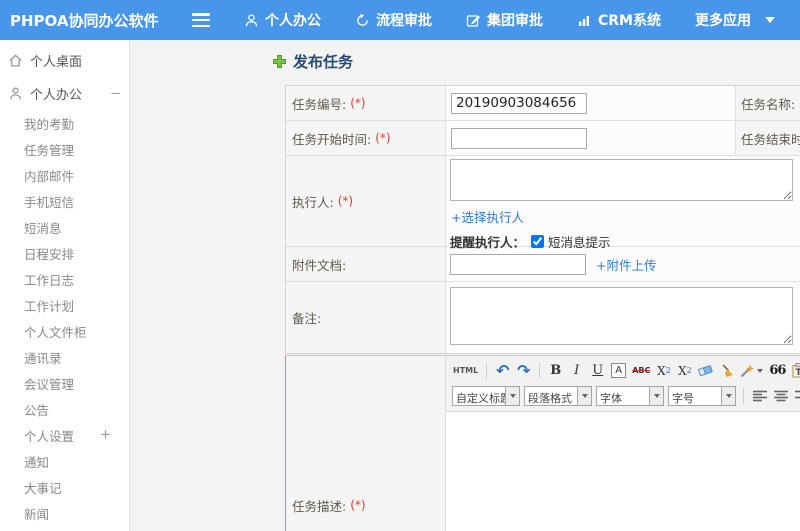  Describe the element at coordinates (115, 93) in the screenshot. I see `collapse-icon: −` at that location.